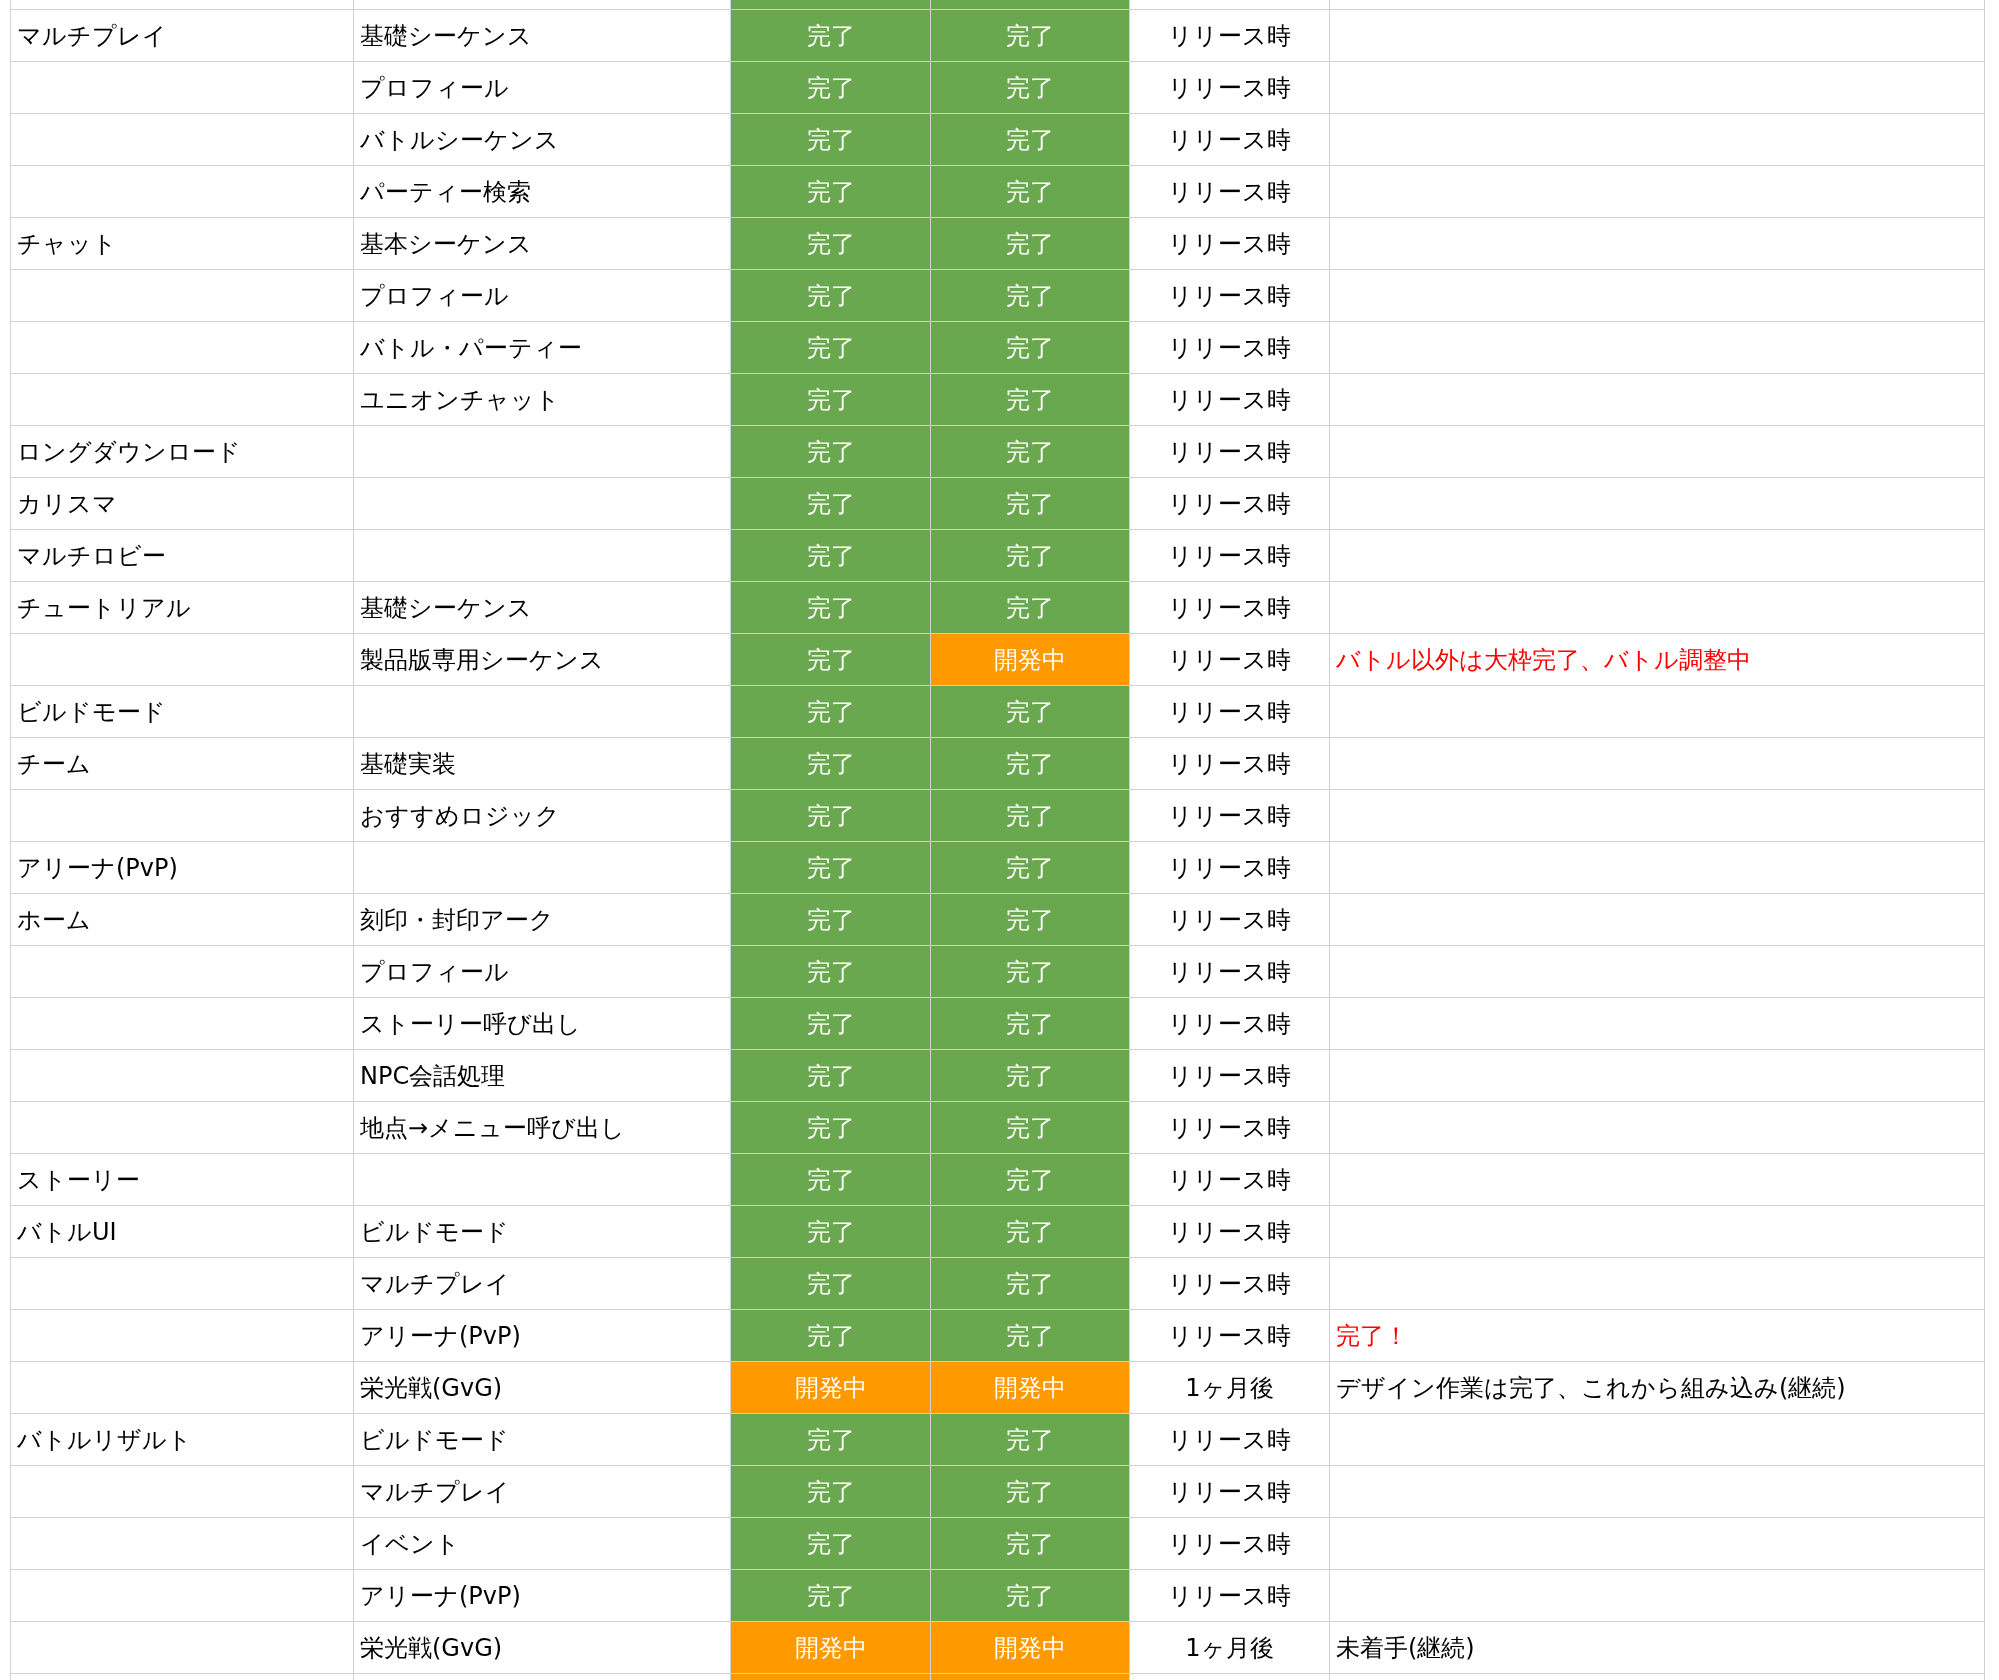 Image resolution: width=1999 pixels, height=1680 pixels. I want to click on note-cell: 完了！, so click(1657, 1336).